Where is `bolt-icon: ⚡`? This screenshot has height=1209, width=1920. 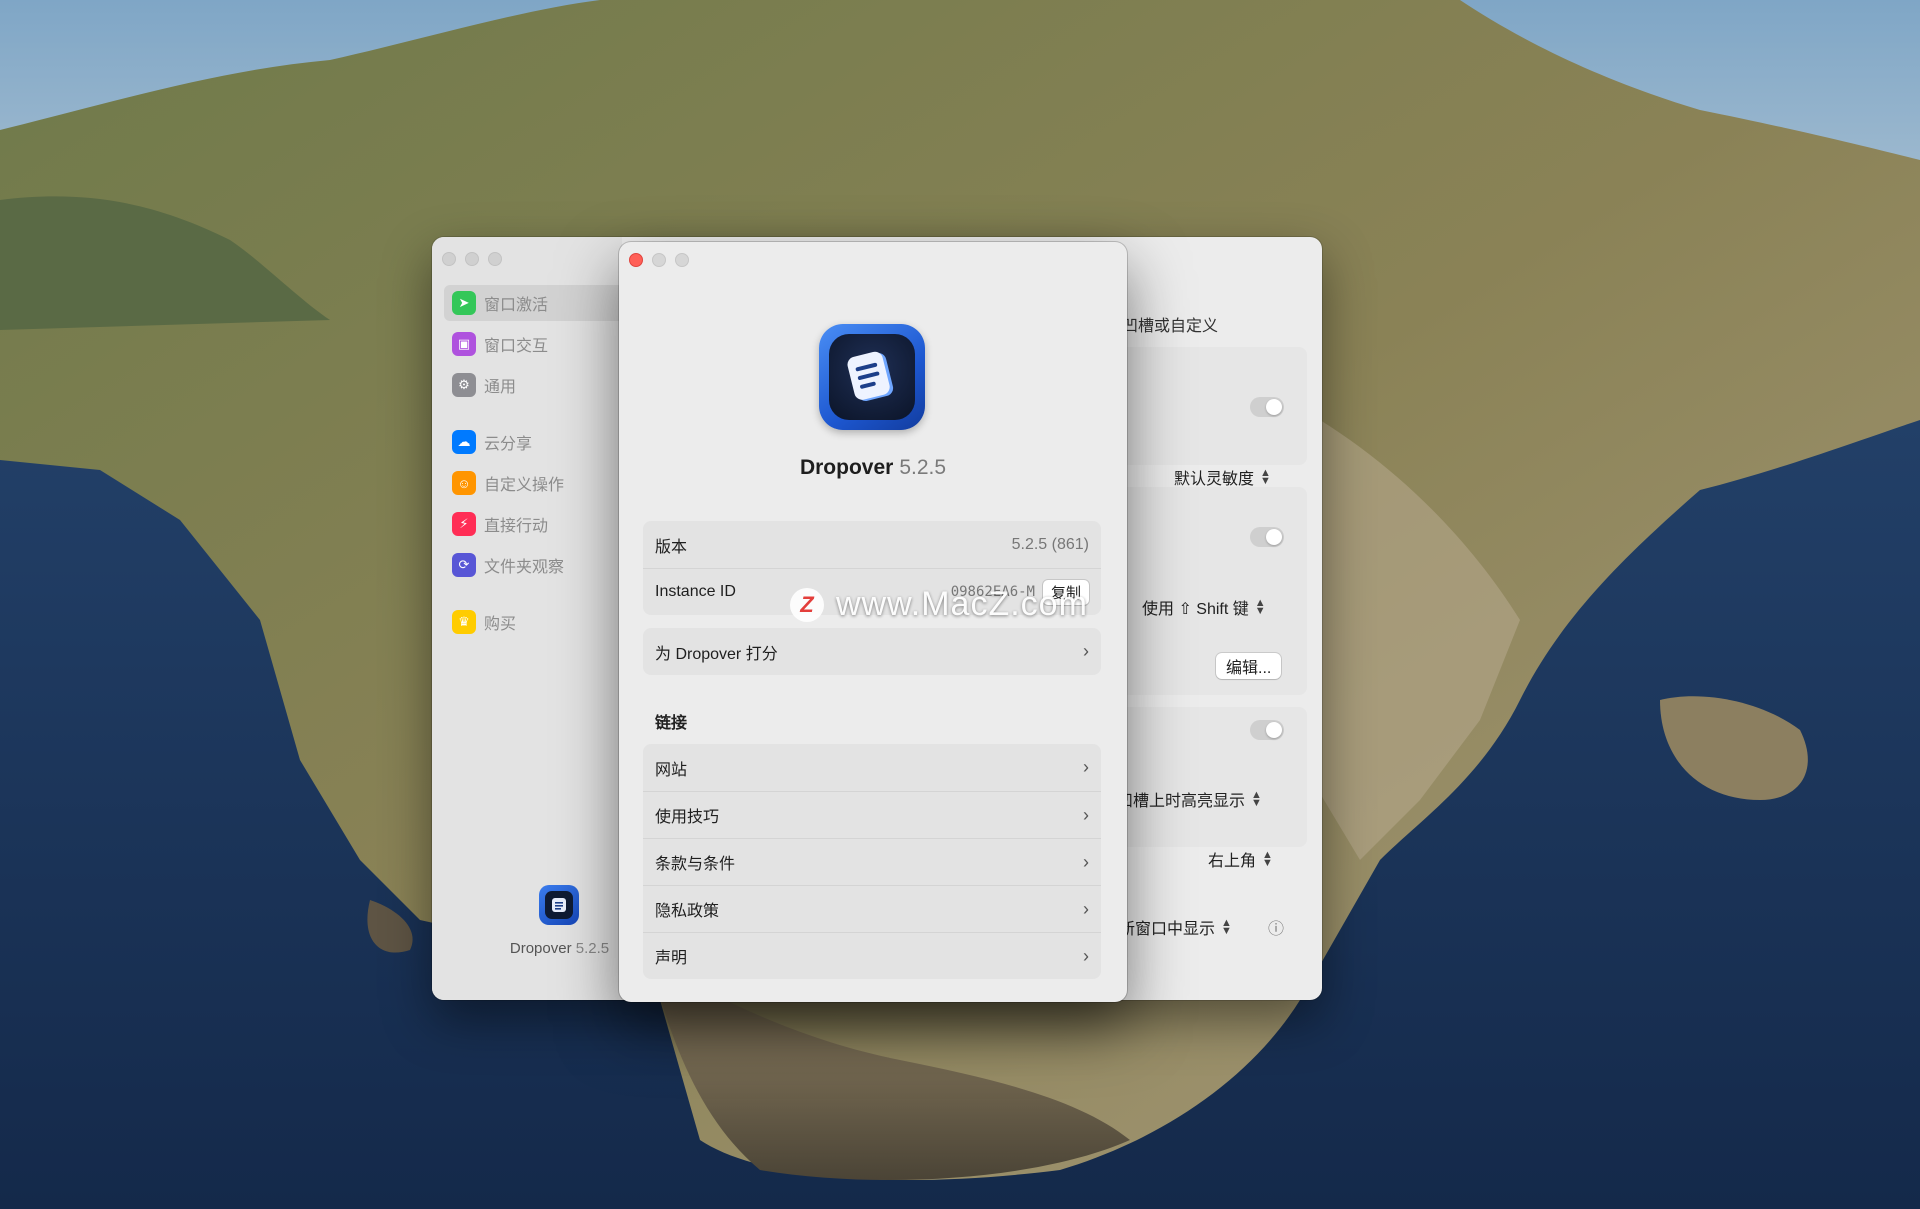
bolt-icon: ⚡ is located at coordinates (464, 524).